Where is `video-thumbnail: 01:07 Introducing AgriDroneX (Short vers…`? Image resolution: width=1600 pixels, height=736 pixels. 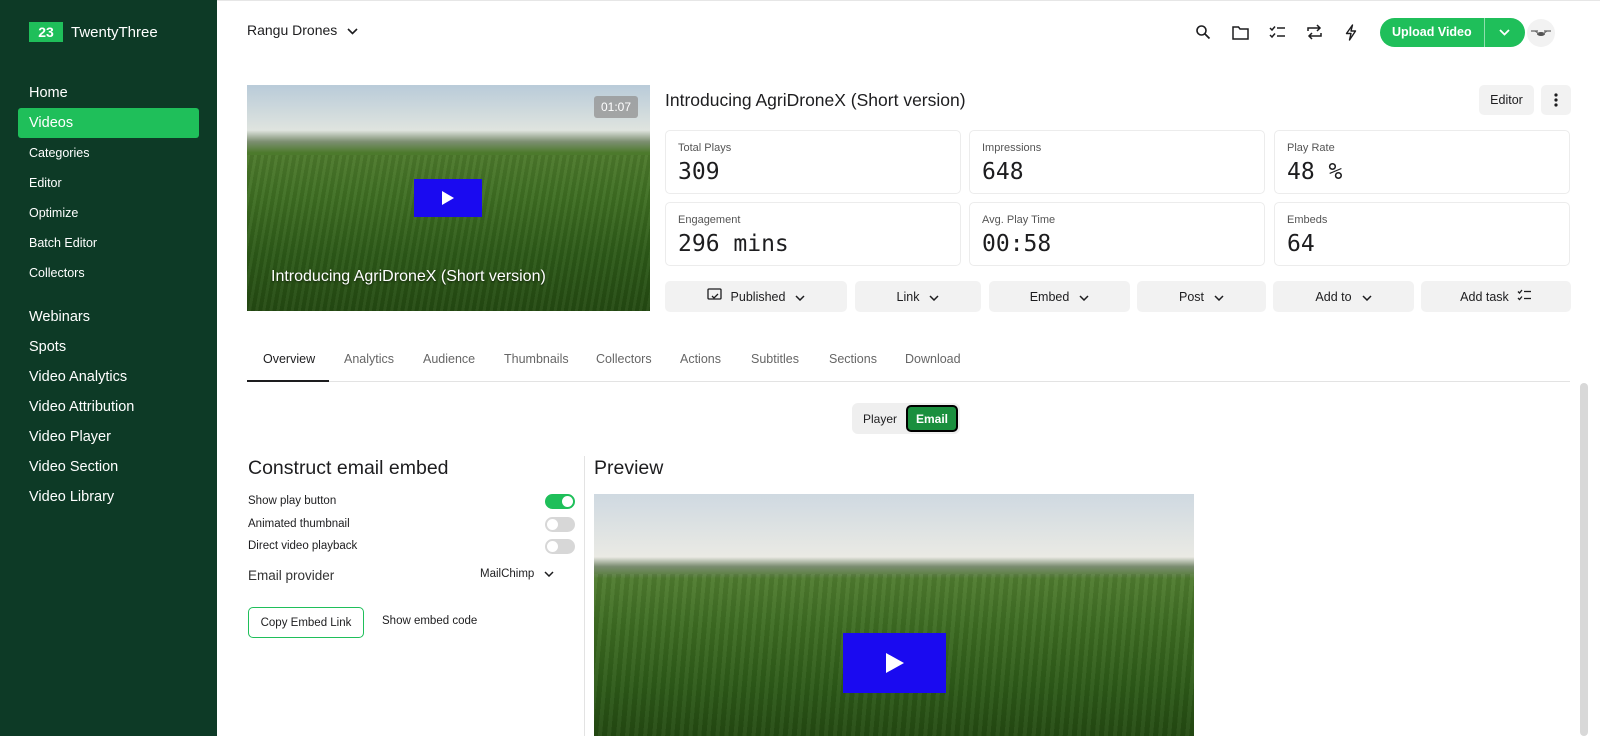 video-thumbnail: 01:07 Introducing AgriDroneX (Short vers… is located at coordinates (448, 198).